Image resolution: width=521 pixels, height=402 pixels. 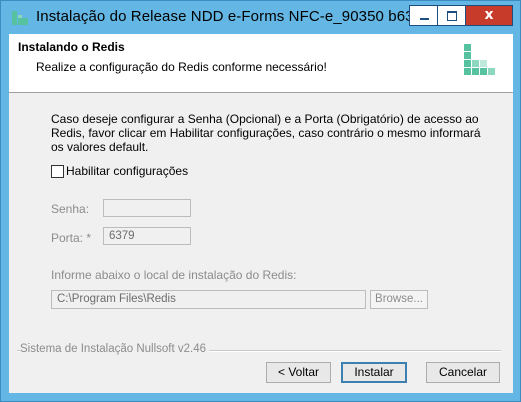 What do you see at coordinates (298, 372) in the screenshot?
I see `back-button: < Voltar` at bounding box center [298, 372].